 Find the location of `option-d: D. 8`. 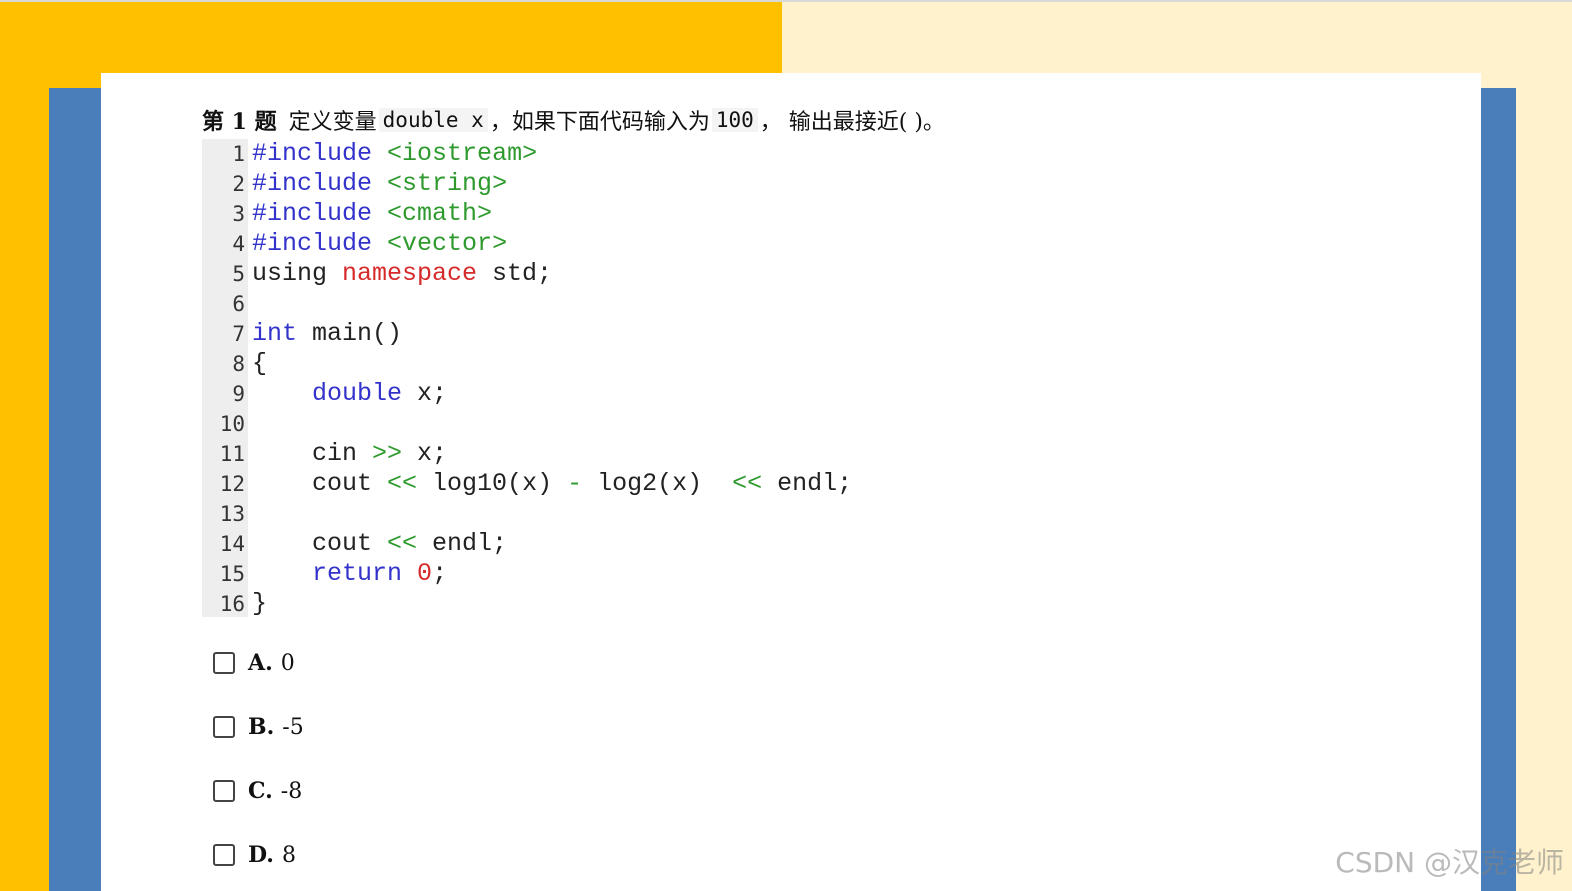

option-d: D. 8 is located at coordinates (254, 855).